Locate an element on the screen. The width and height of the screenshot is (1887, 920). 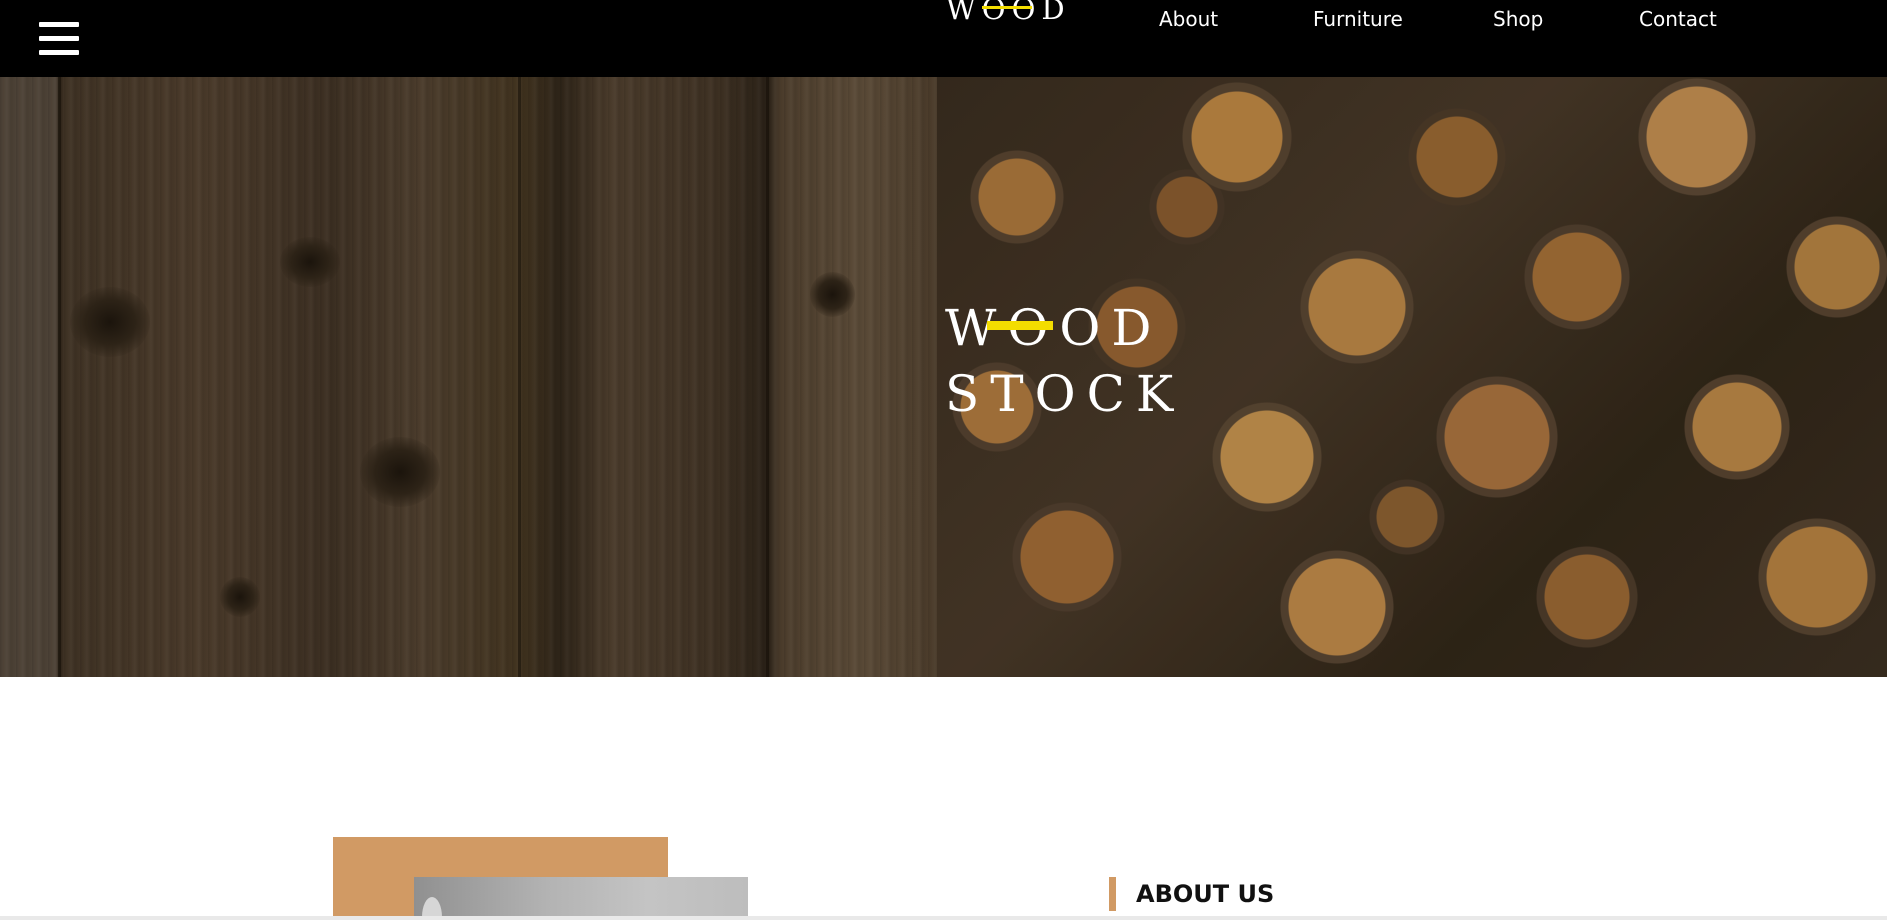
about-image is located at coordinates (581, 898).